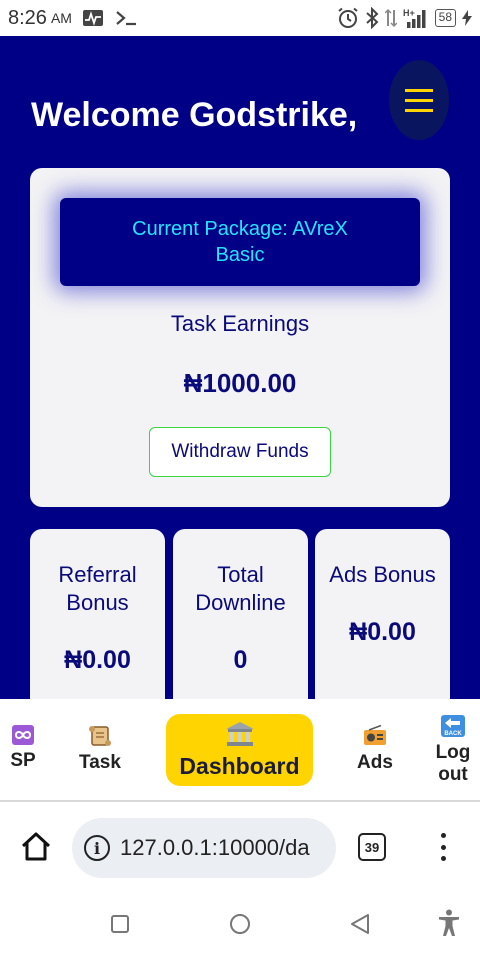  I want to click on nav-item-ads: Ads, so click(375, 749).